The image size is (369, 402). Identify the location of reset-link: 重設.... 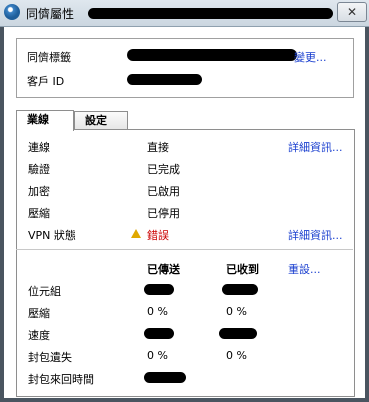
(304, 269).